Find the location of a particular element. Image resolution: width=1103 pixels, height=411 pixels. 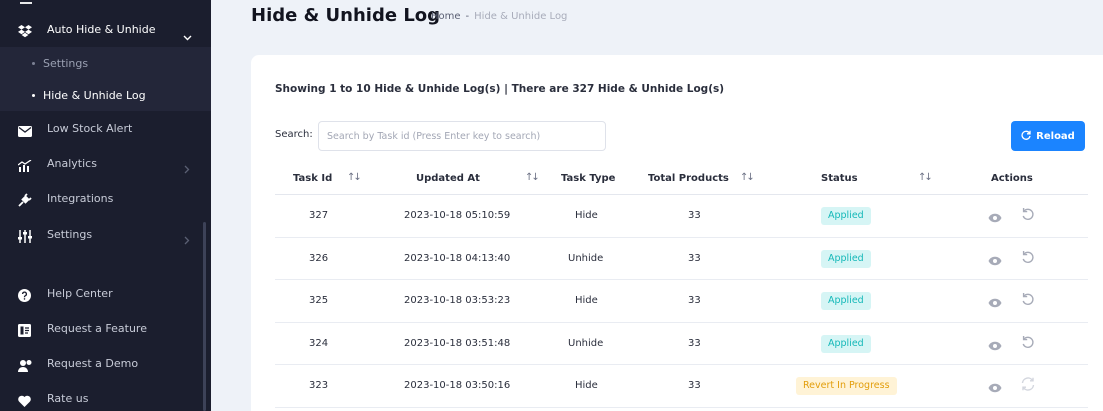

sidebar-item-rate-us: Rate us is located at coordinates (105, 396).